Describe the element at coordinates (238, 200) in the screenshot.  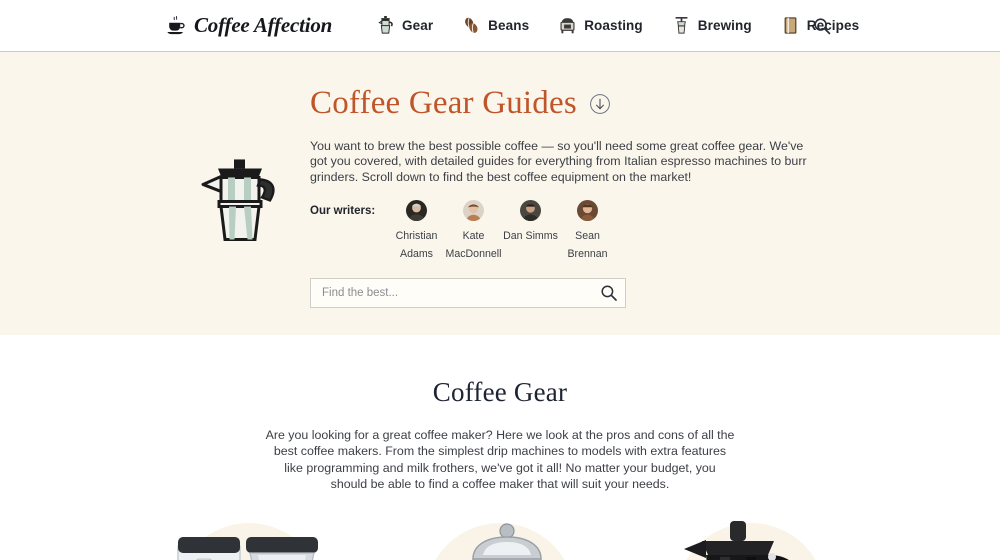
I see `moka-pot-illustration` at that location.